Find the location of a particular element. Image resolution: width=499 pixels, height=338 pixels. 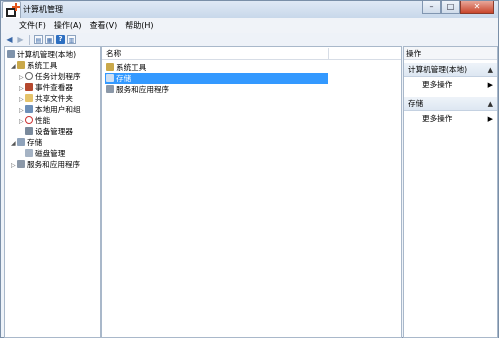

menu-bar: 文件(F) 操作(A) 查看(V) 帮助(H) is located at coordinates (249, 25).